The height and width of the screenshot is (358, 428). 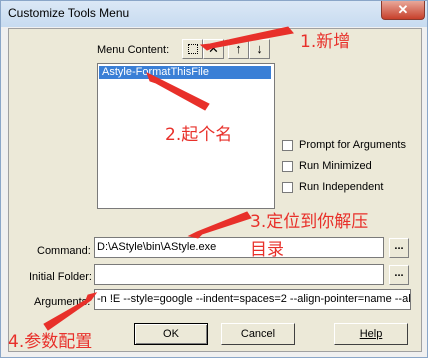 I want to click on annotation-step3-line1: 3.定位到你解压, so click(x=309, y=222).